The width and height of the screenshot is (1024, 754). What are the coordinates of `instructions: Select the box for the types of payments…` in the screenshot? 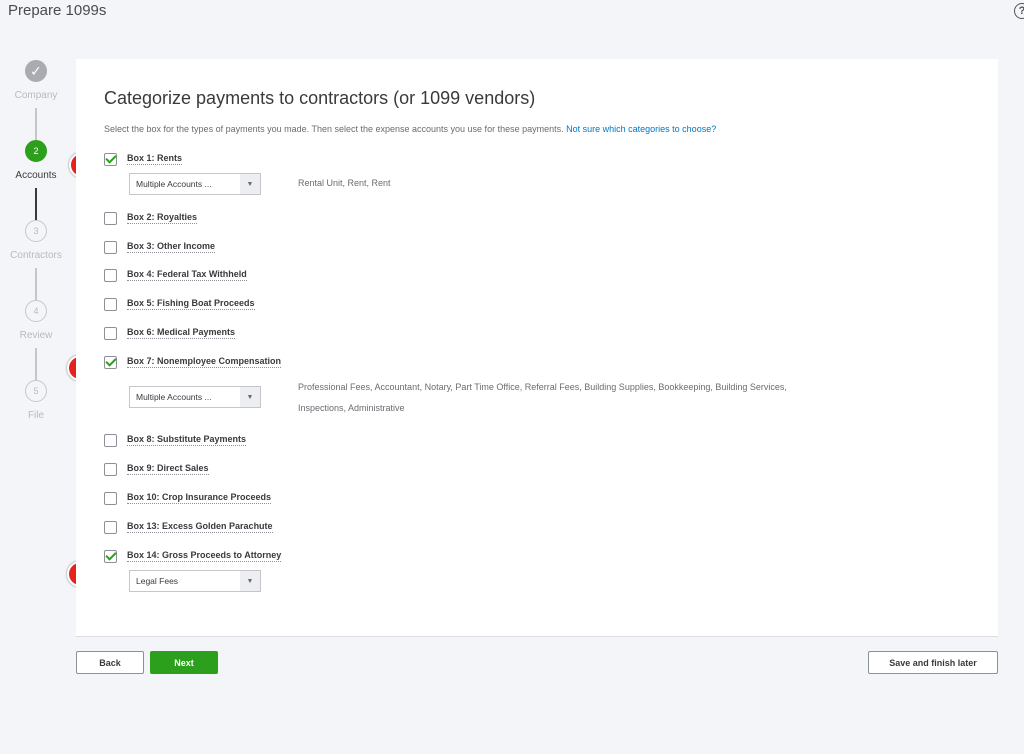 It's located at (410, 129).